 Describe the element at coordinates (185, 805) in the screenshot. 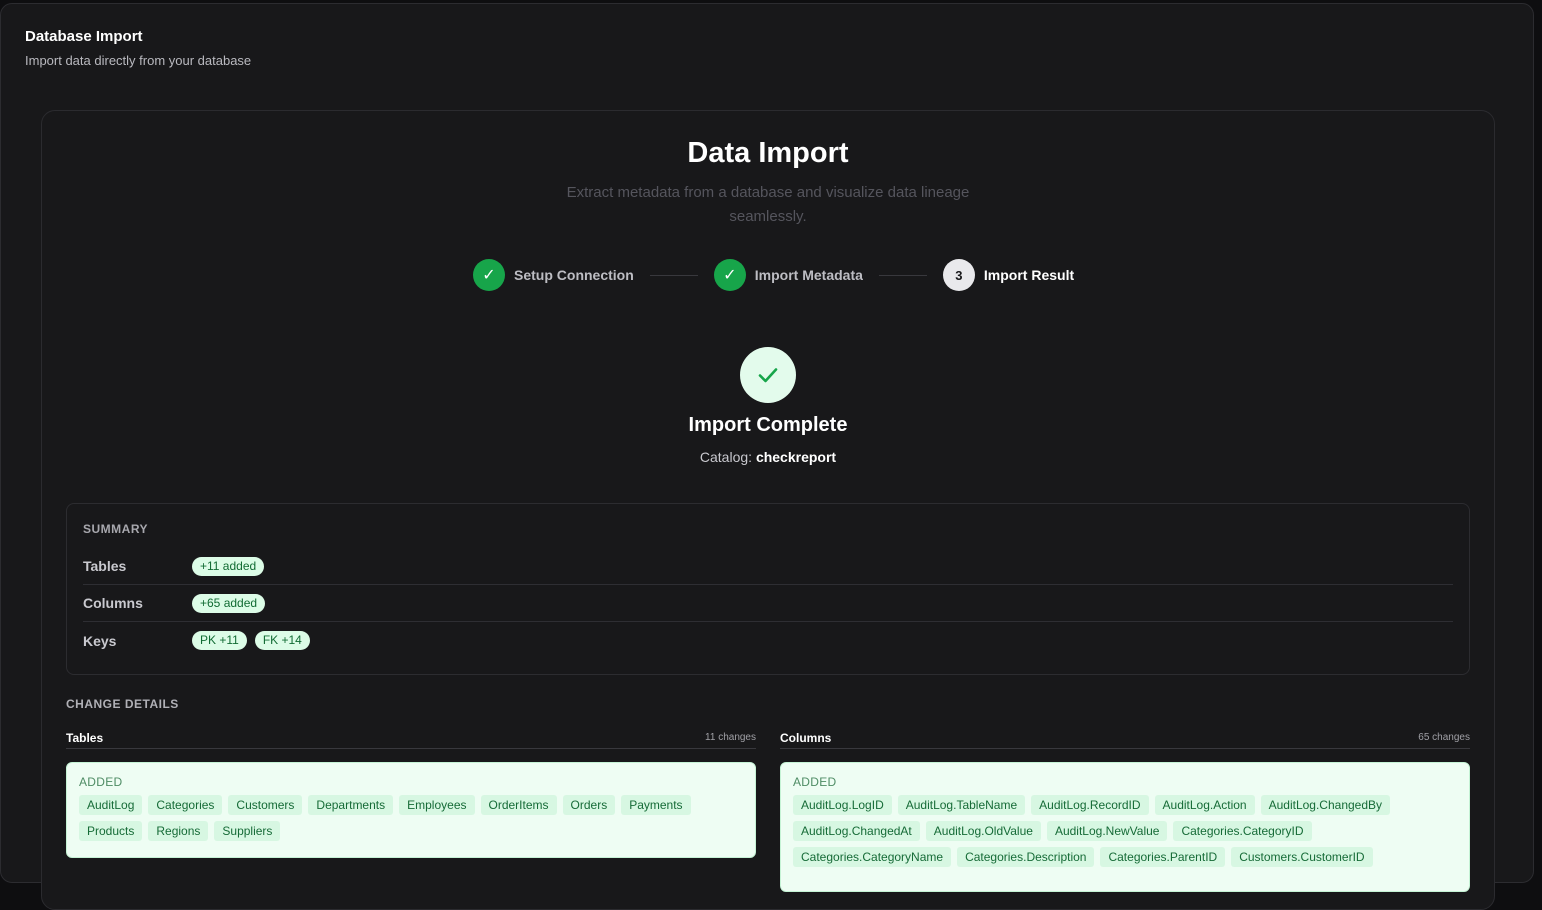

I see `added-item-chip: Categories` at that location.